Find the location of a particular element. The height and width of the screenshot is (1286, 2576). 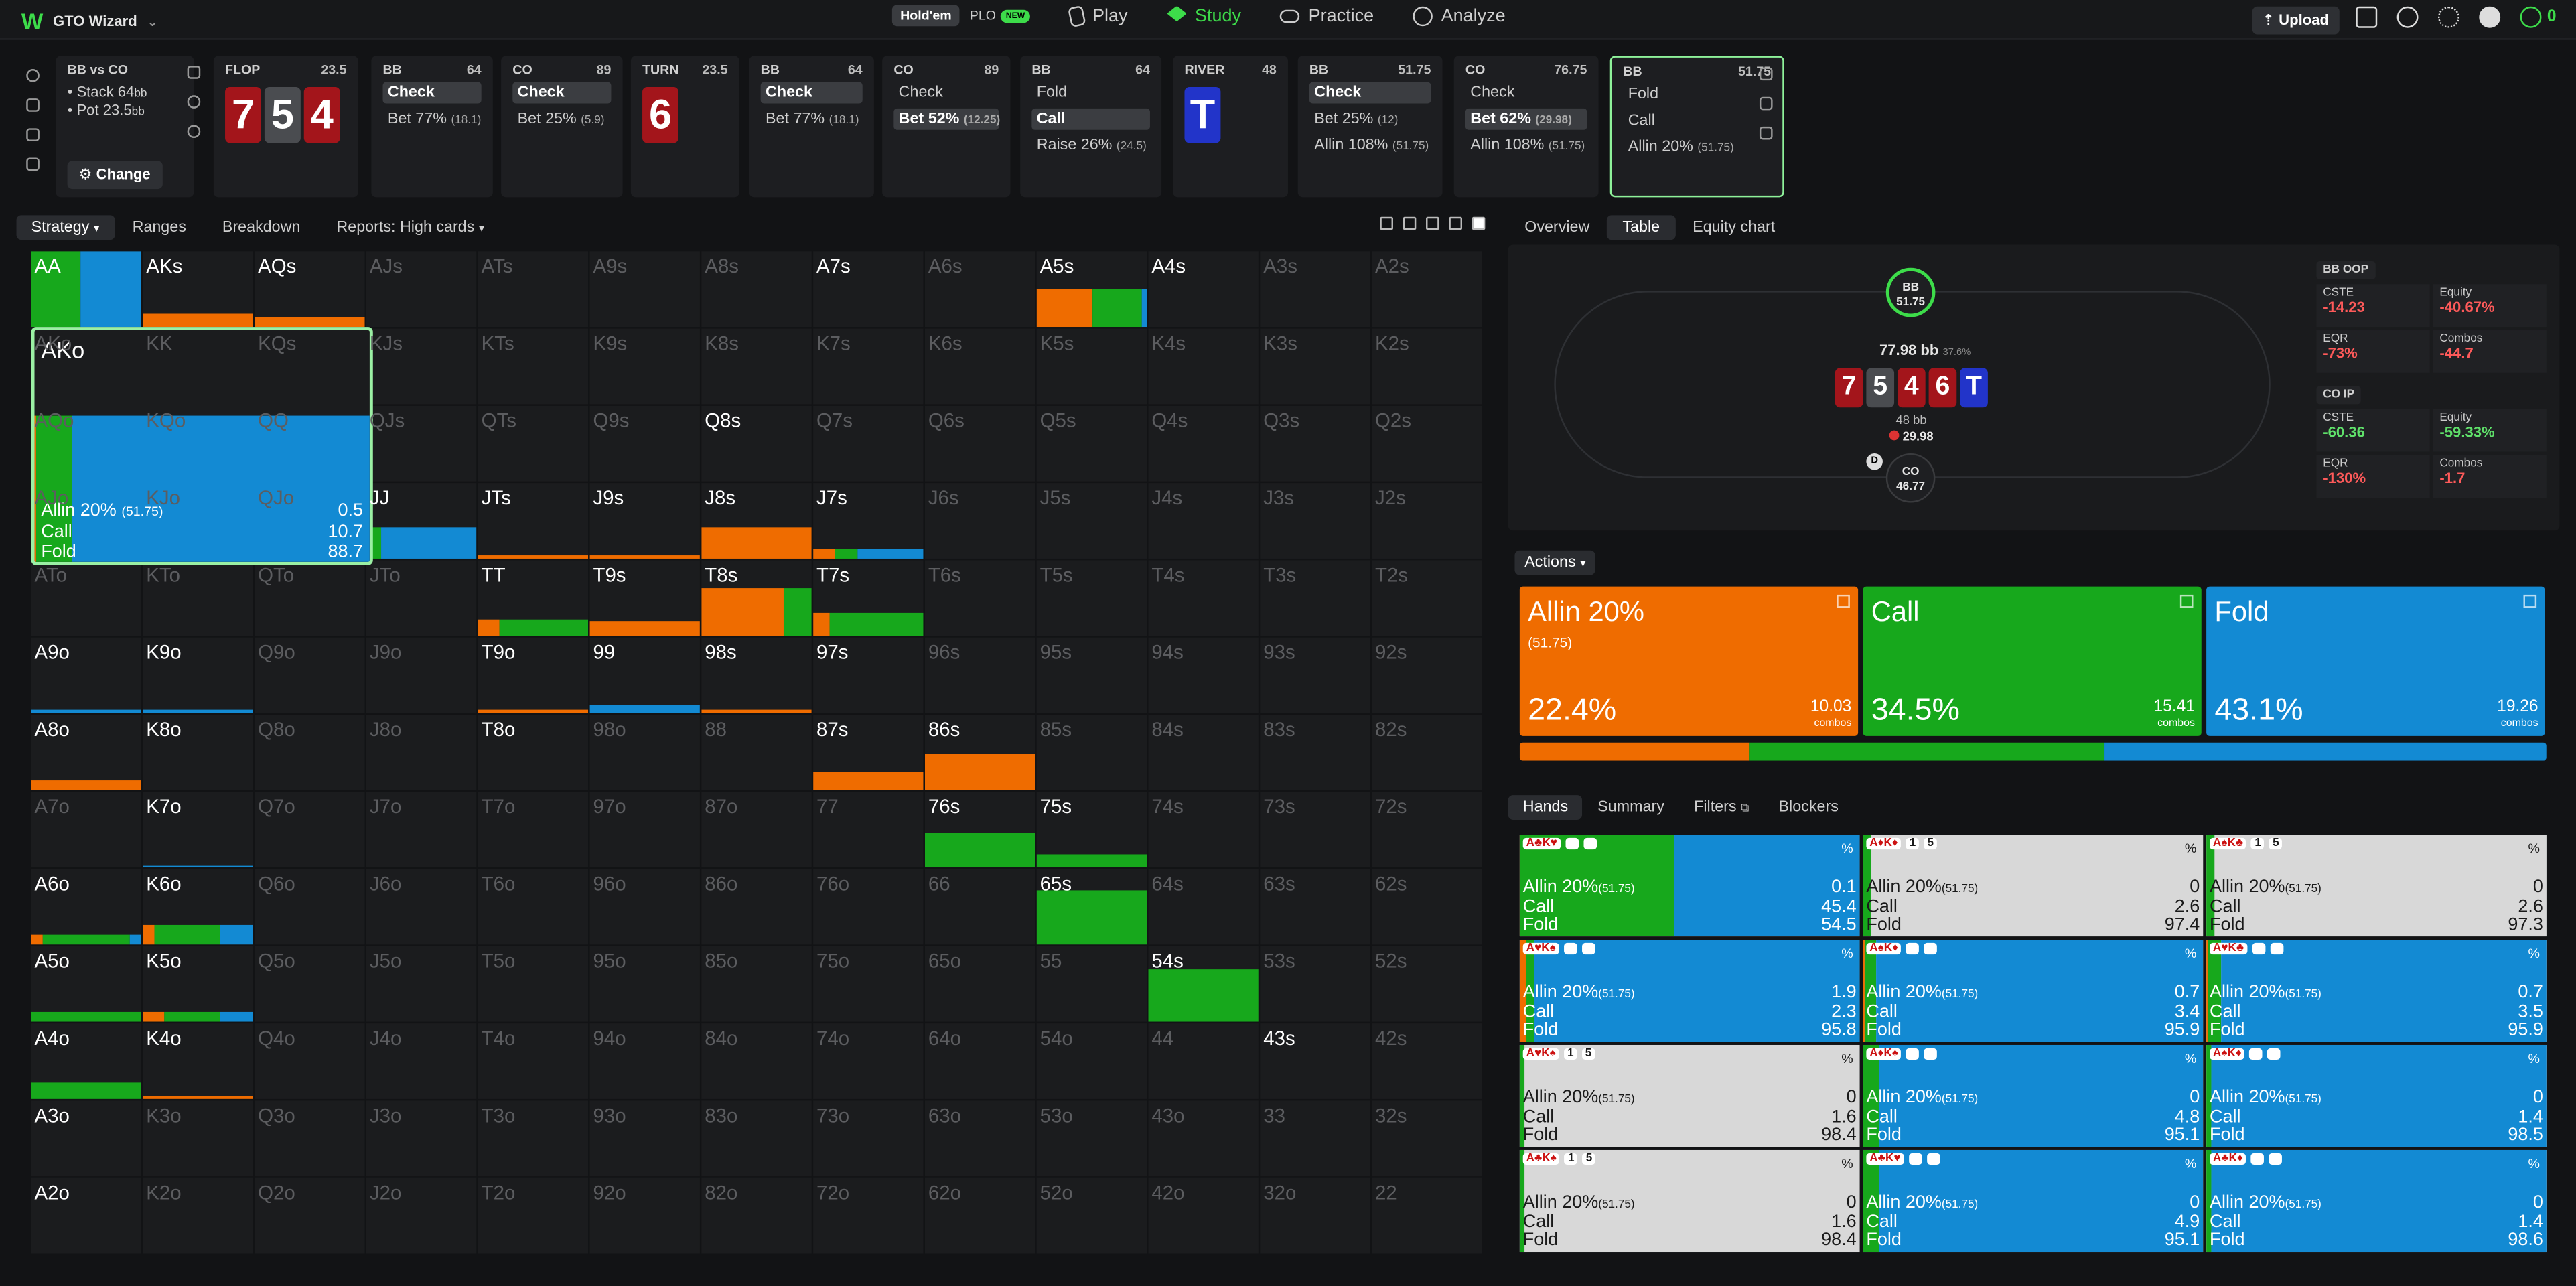

seat-bb: BB 51.75 is located at coordinates (1910, 292).